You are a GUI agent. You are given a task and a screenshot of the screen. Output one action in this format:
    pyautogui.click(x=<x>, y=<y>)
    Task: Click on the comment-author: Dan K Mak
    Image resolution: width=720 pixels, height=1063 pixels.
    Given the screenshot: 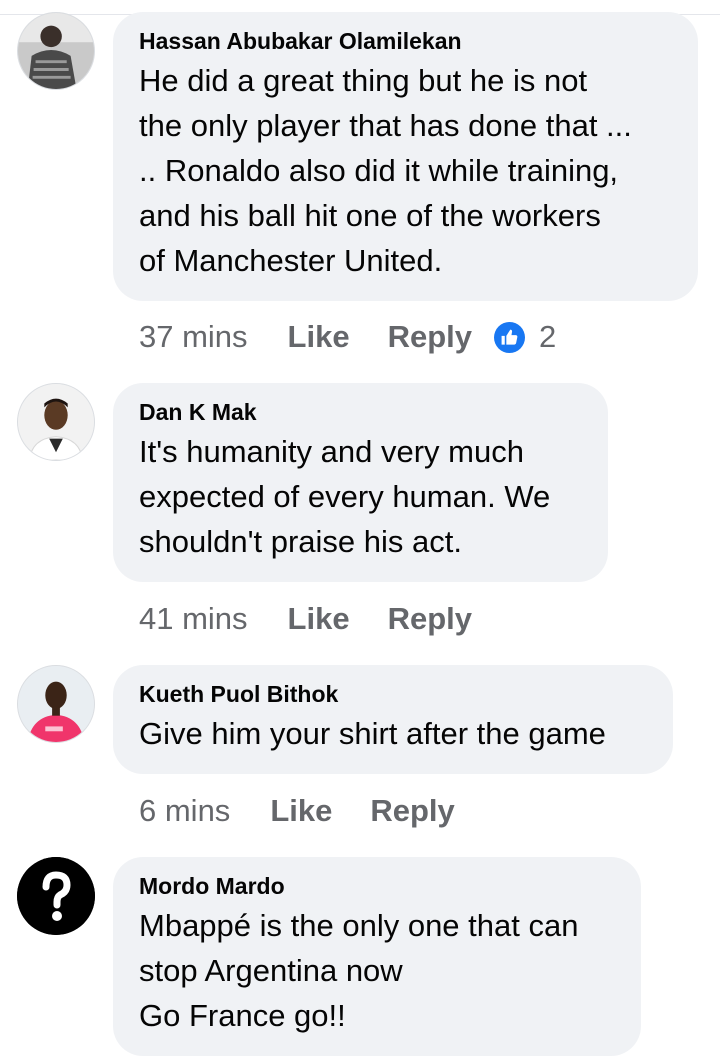 What is the action you would take?
    pyautogui.click(x=360, y=412)
    